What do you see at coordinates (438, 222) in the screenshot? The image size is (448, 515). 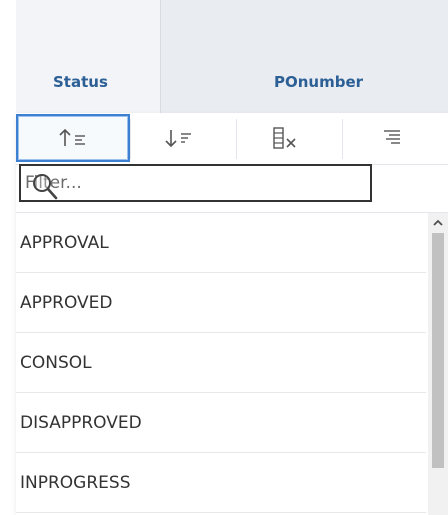 I see `chevron-up-icon` at bounding box center [438, 222].